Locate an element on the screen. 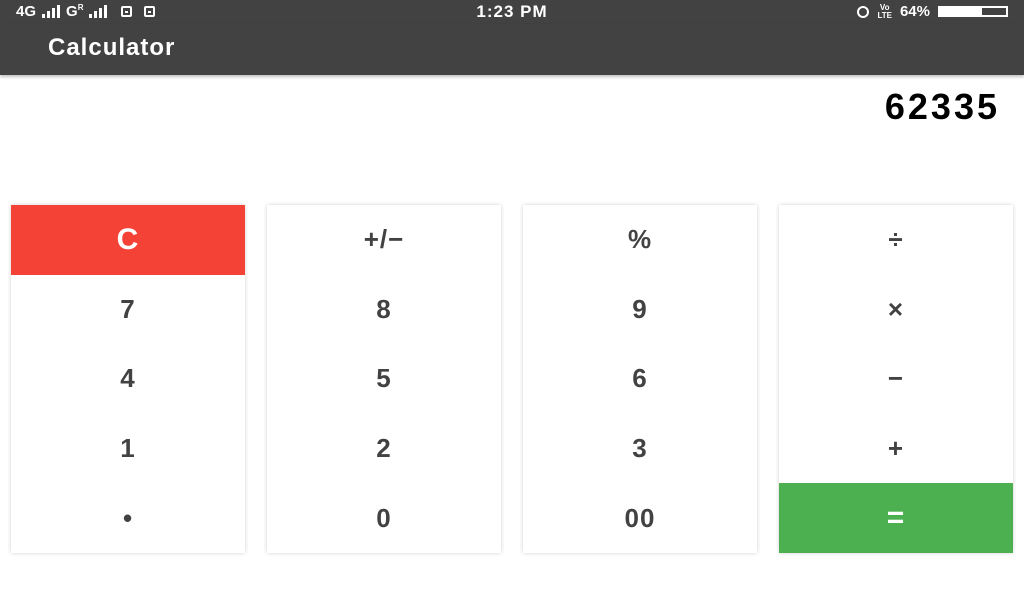  calculator-display: 62335 is located at coordinates (942, 106).